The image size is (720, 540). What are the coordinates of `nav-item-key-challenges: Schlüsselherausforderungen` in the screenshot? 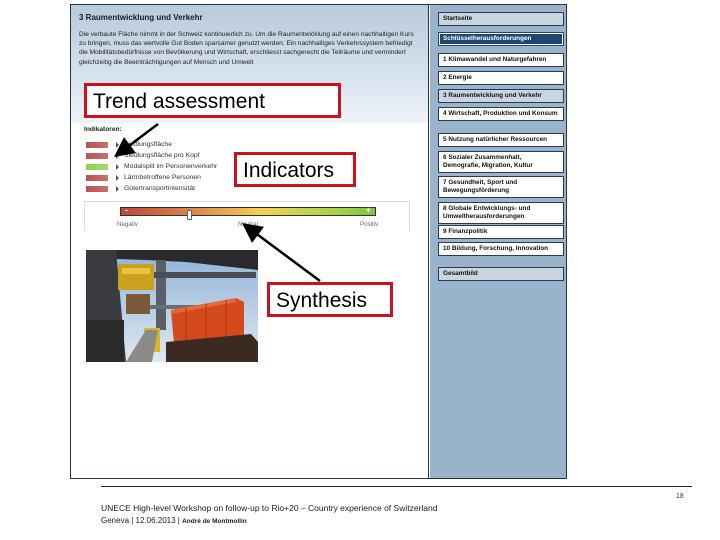 It's located at (501, 39).